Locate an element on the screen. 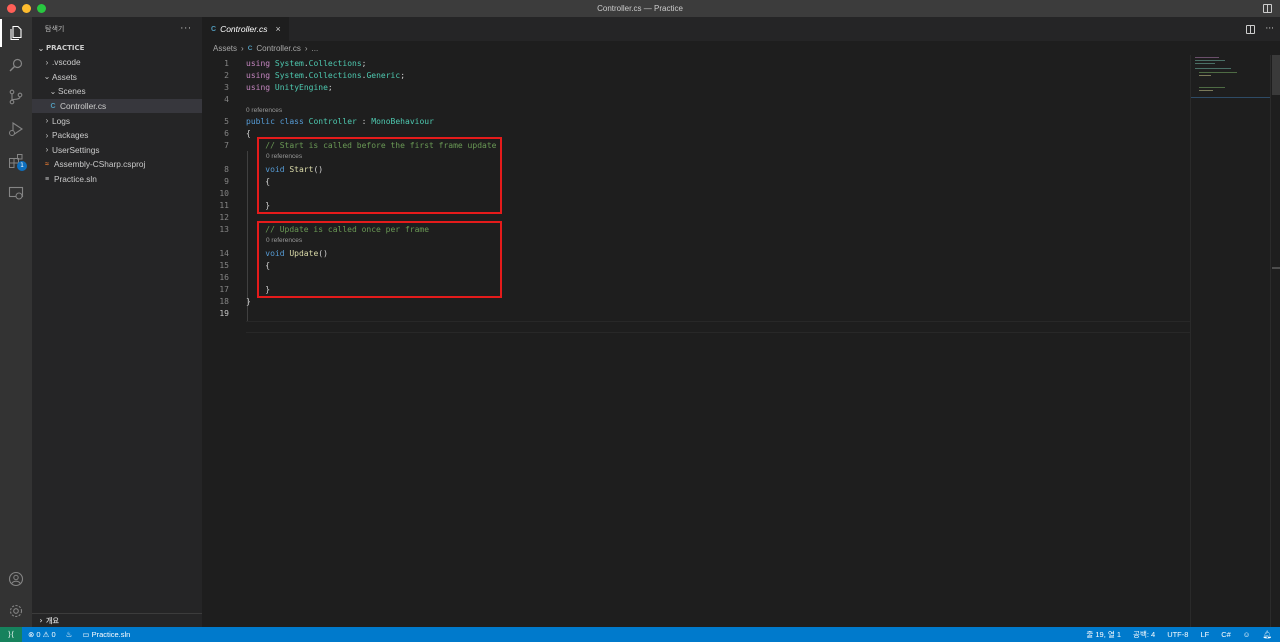  explorer-more-button: ··· is located at coordinates (186, 29).